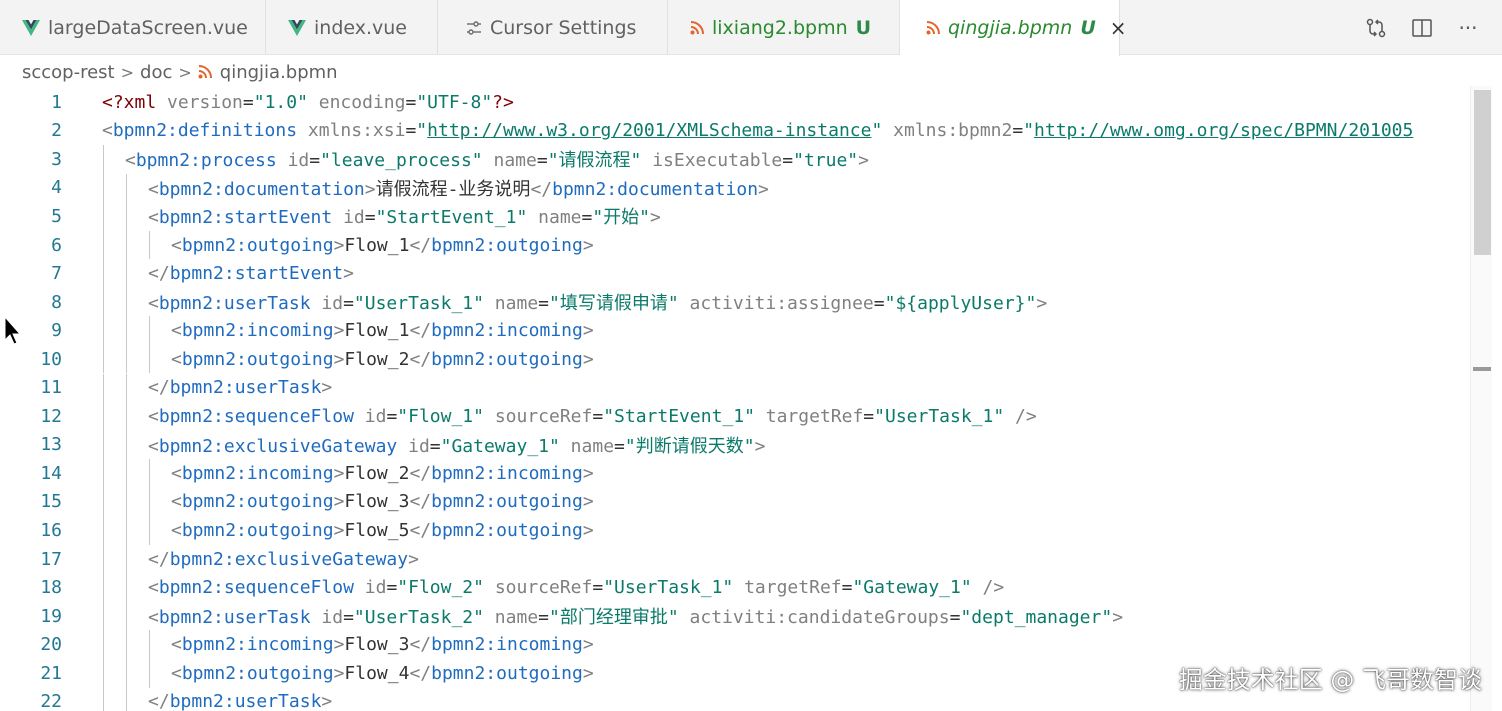 This screenshot has height=711, width=1502. I want to click on line-number: 15, so click(51, 502).